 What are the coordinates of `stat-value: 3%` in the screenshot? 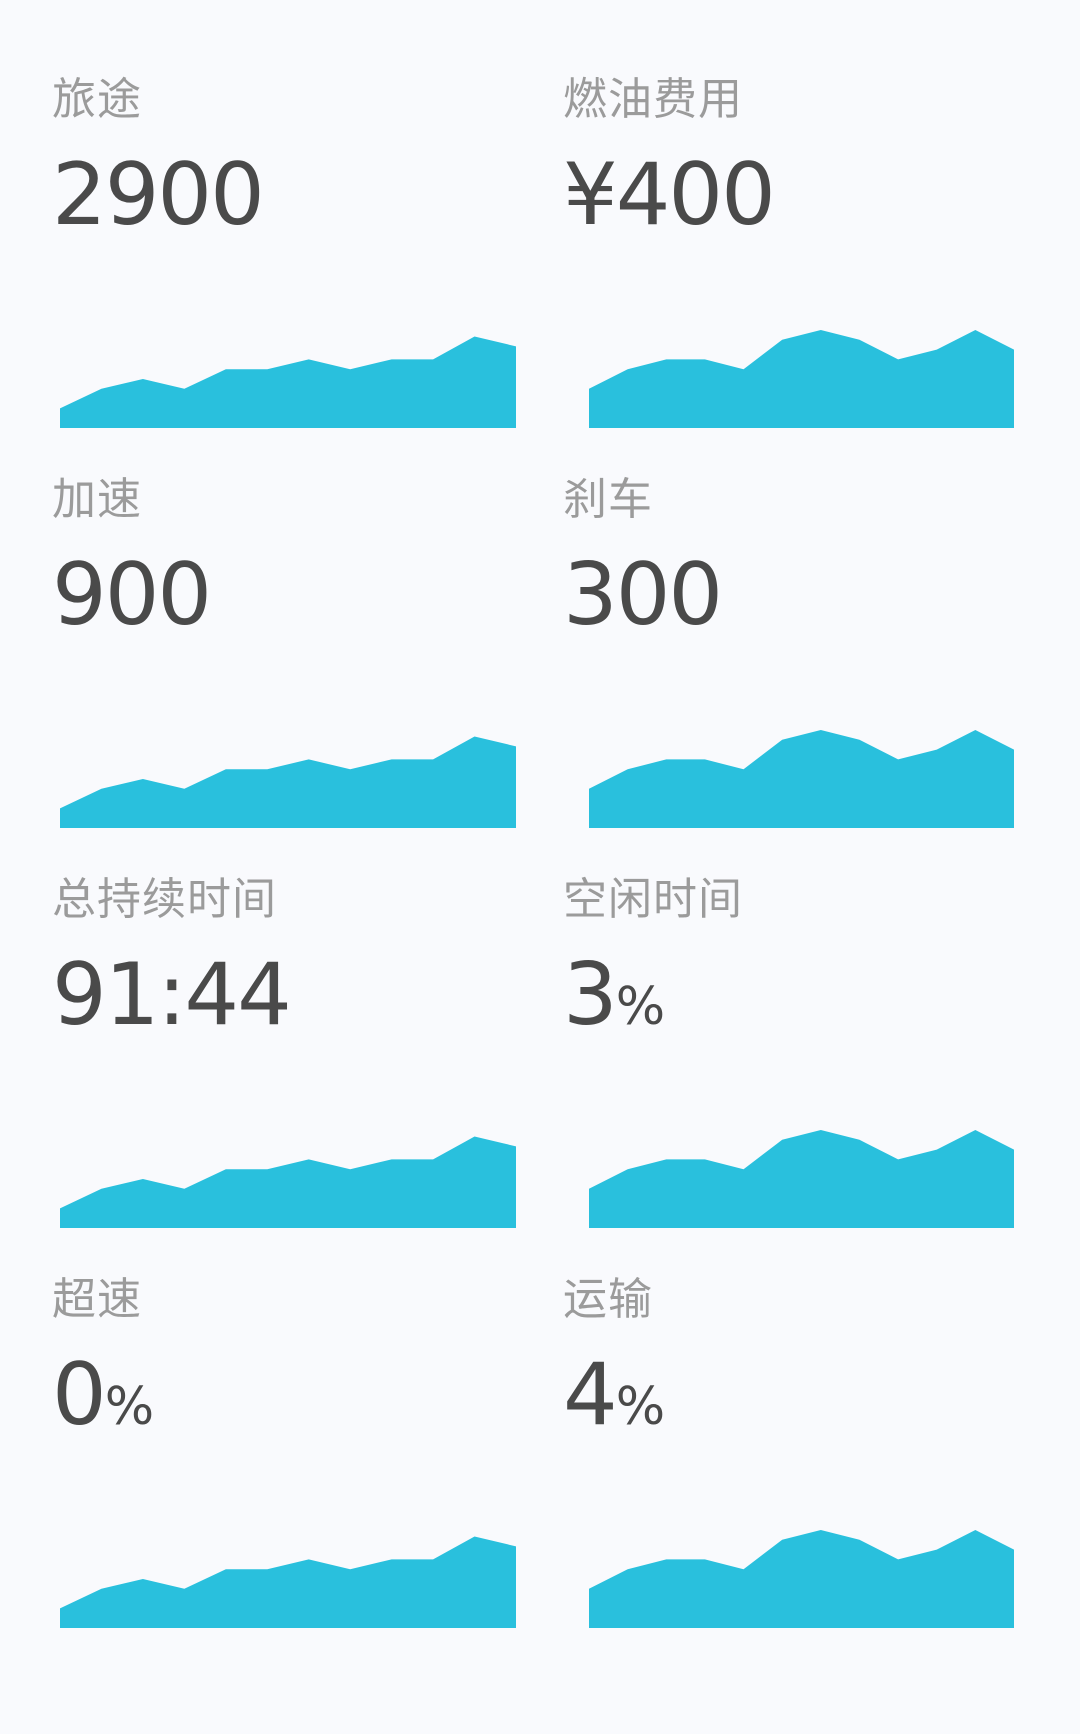 It's located at (614, 1001).